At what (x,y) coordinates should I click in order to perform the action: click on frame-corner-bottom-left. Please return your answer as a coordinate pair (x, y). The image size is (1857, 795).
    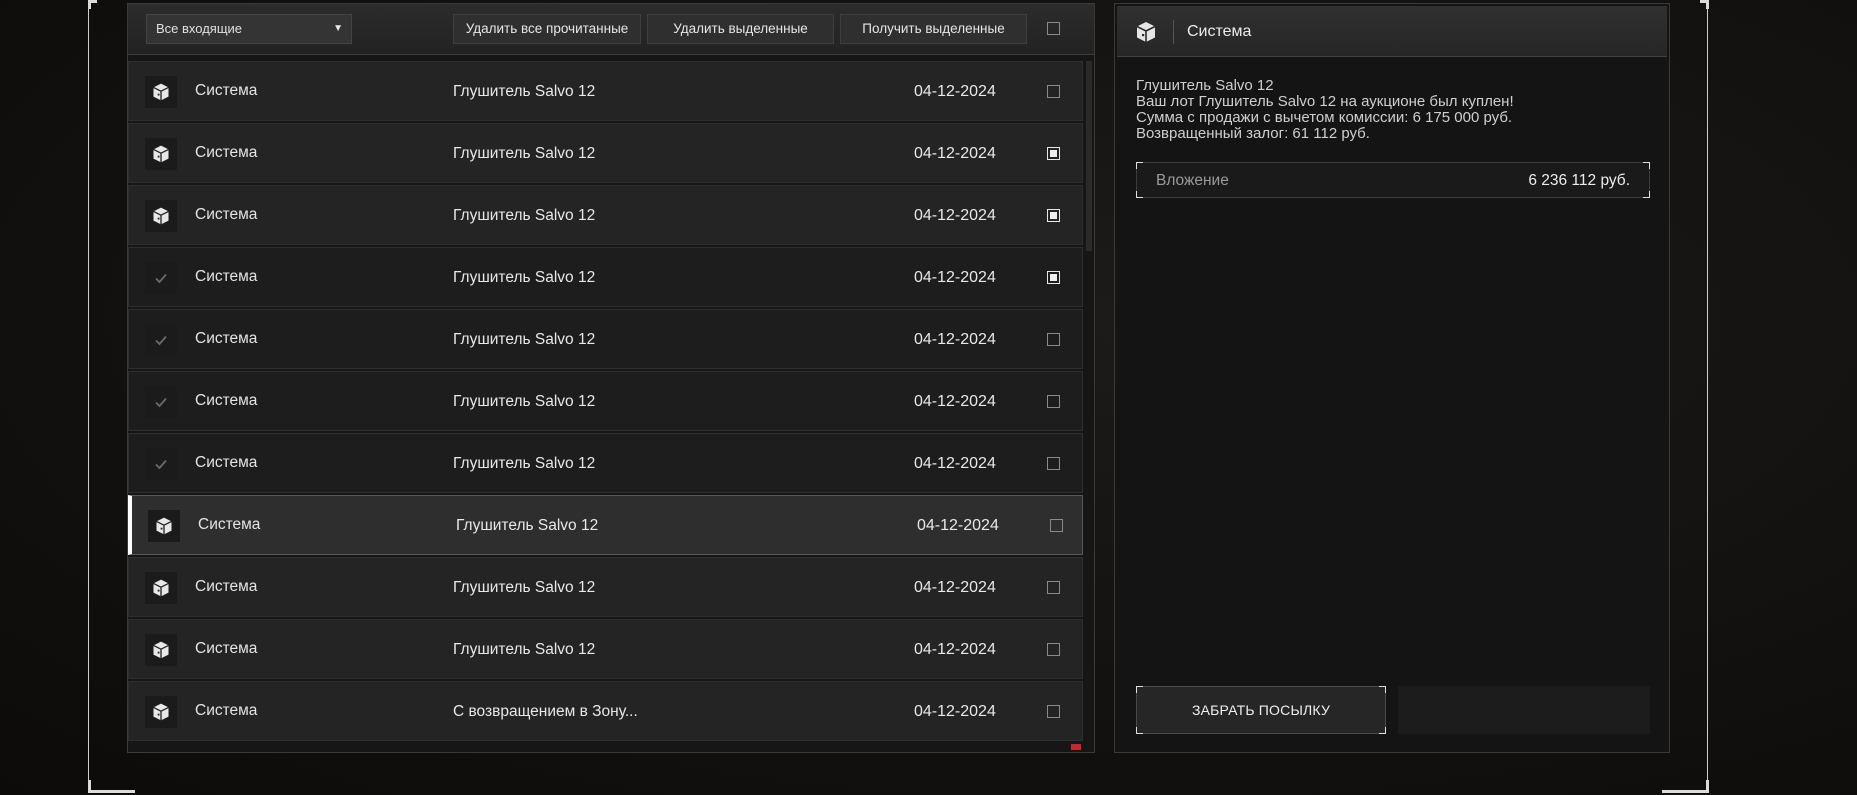
    Looking at the image, I should click on (111, 786).